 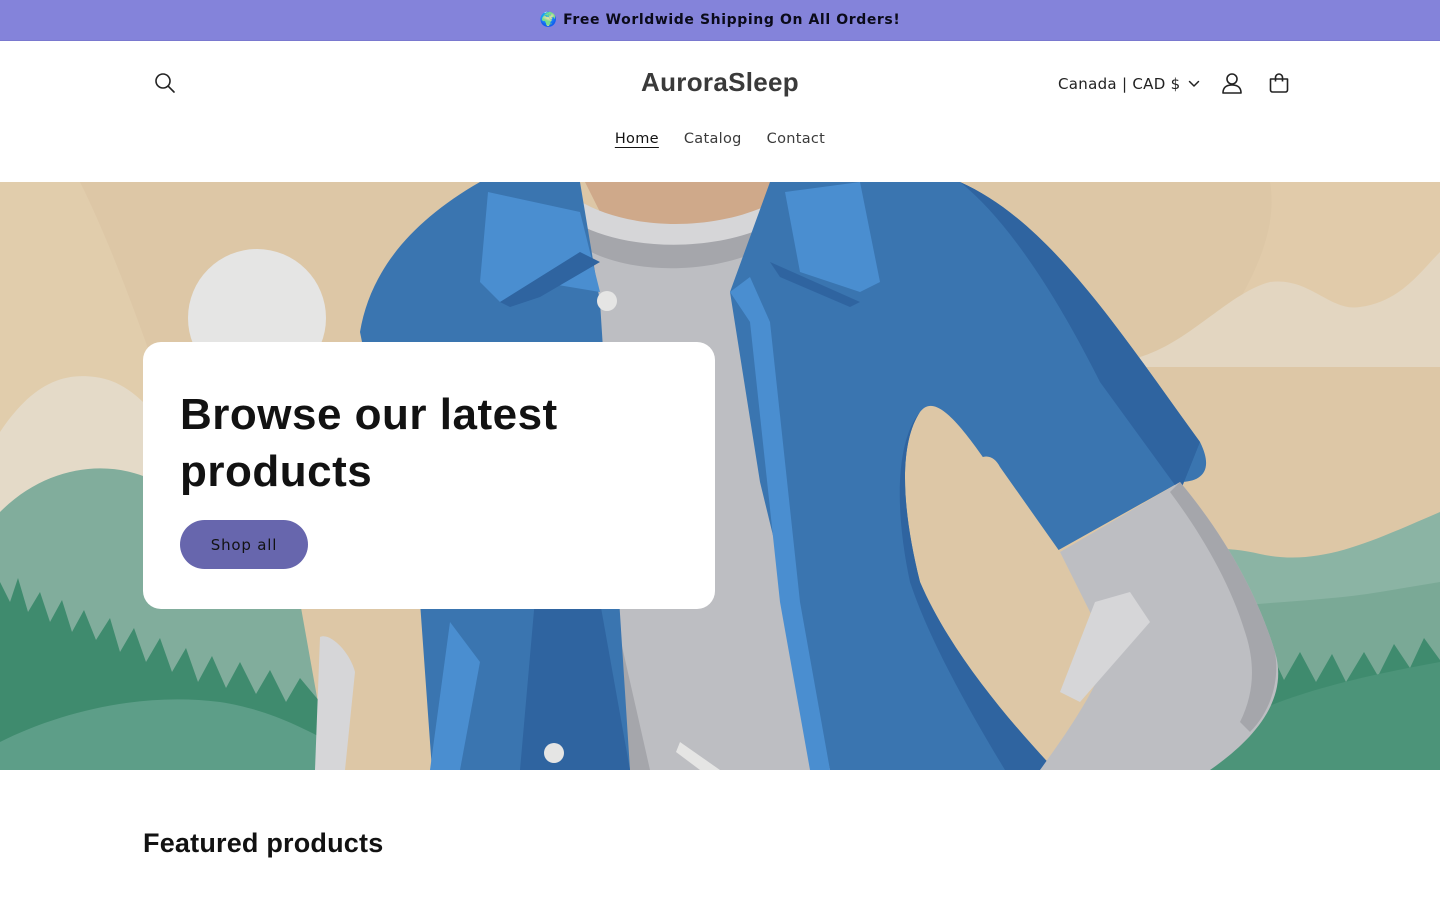 I want to click on locale-label: Canada | CAD $, so click(x=1119, y=84).